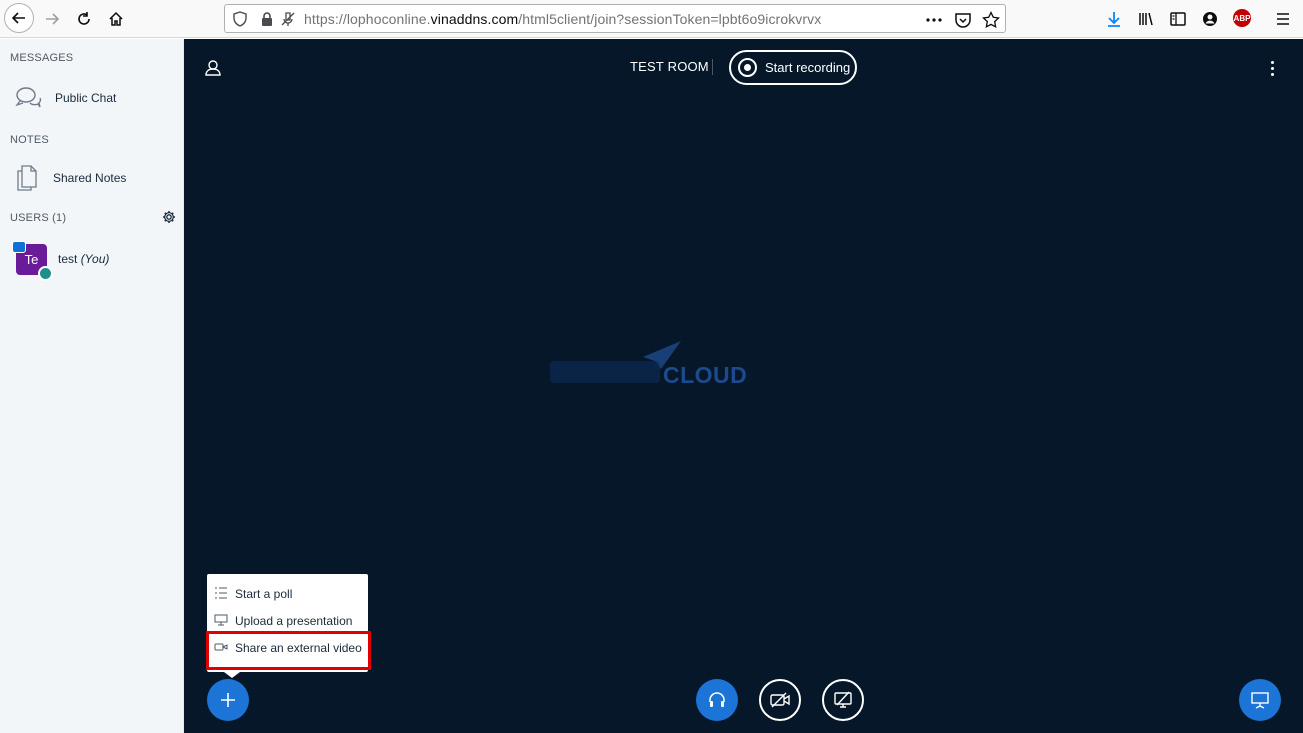  Describe the element at coordinates (287, 593) in the screenshot. I see `start-poll-menu-item: Start a poll` at that location.